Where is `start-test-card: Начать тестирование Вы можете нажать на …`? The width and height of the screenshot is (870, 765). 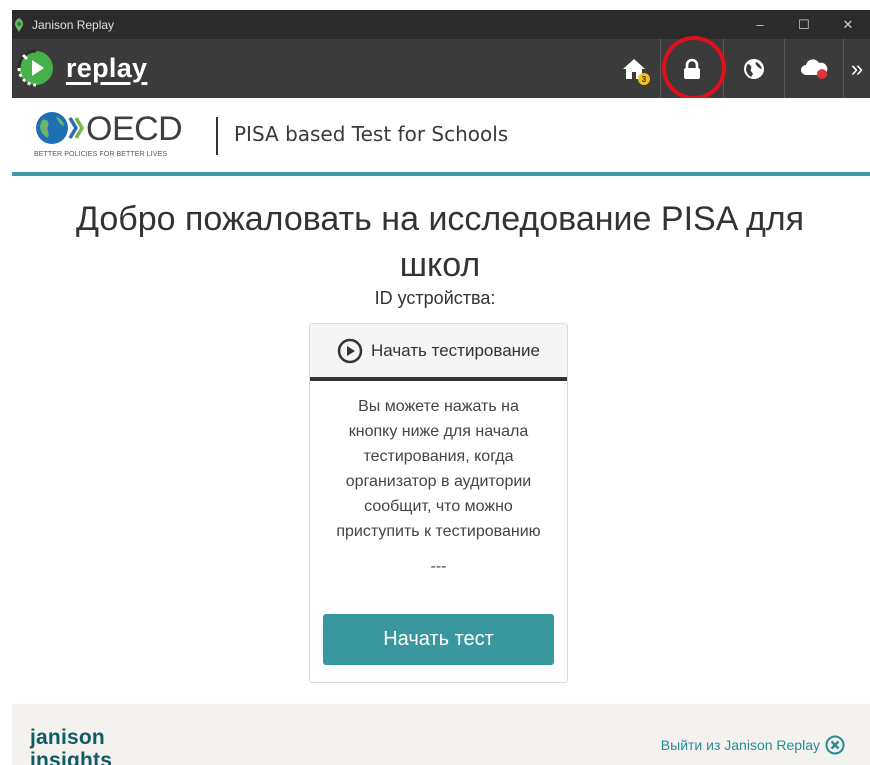 start-test-card: Начать тестирование Вы можете нажать на … is located at coordinates (438, 503).